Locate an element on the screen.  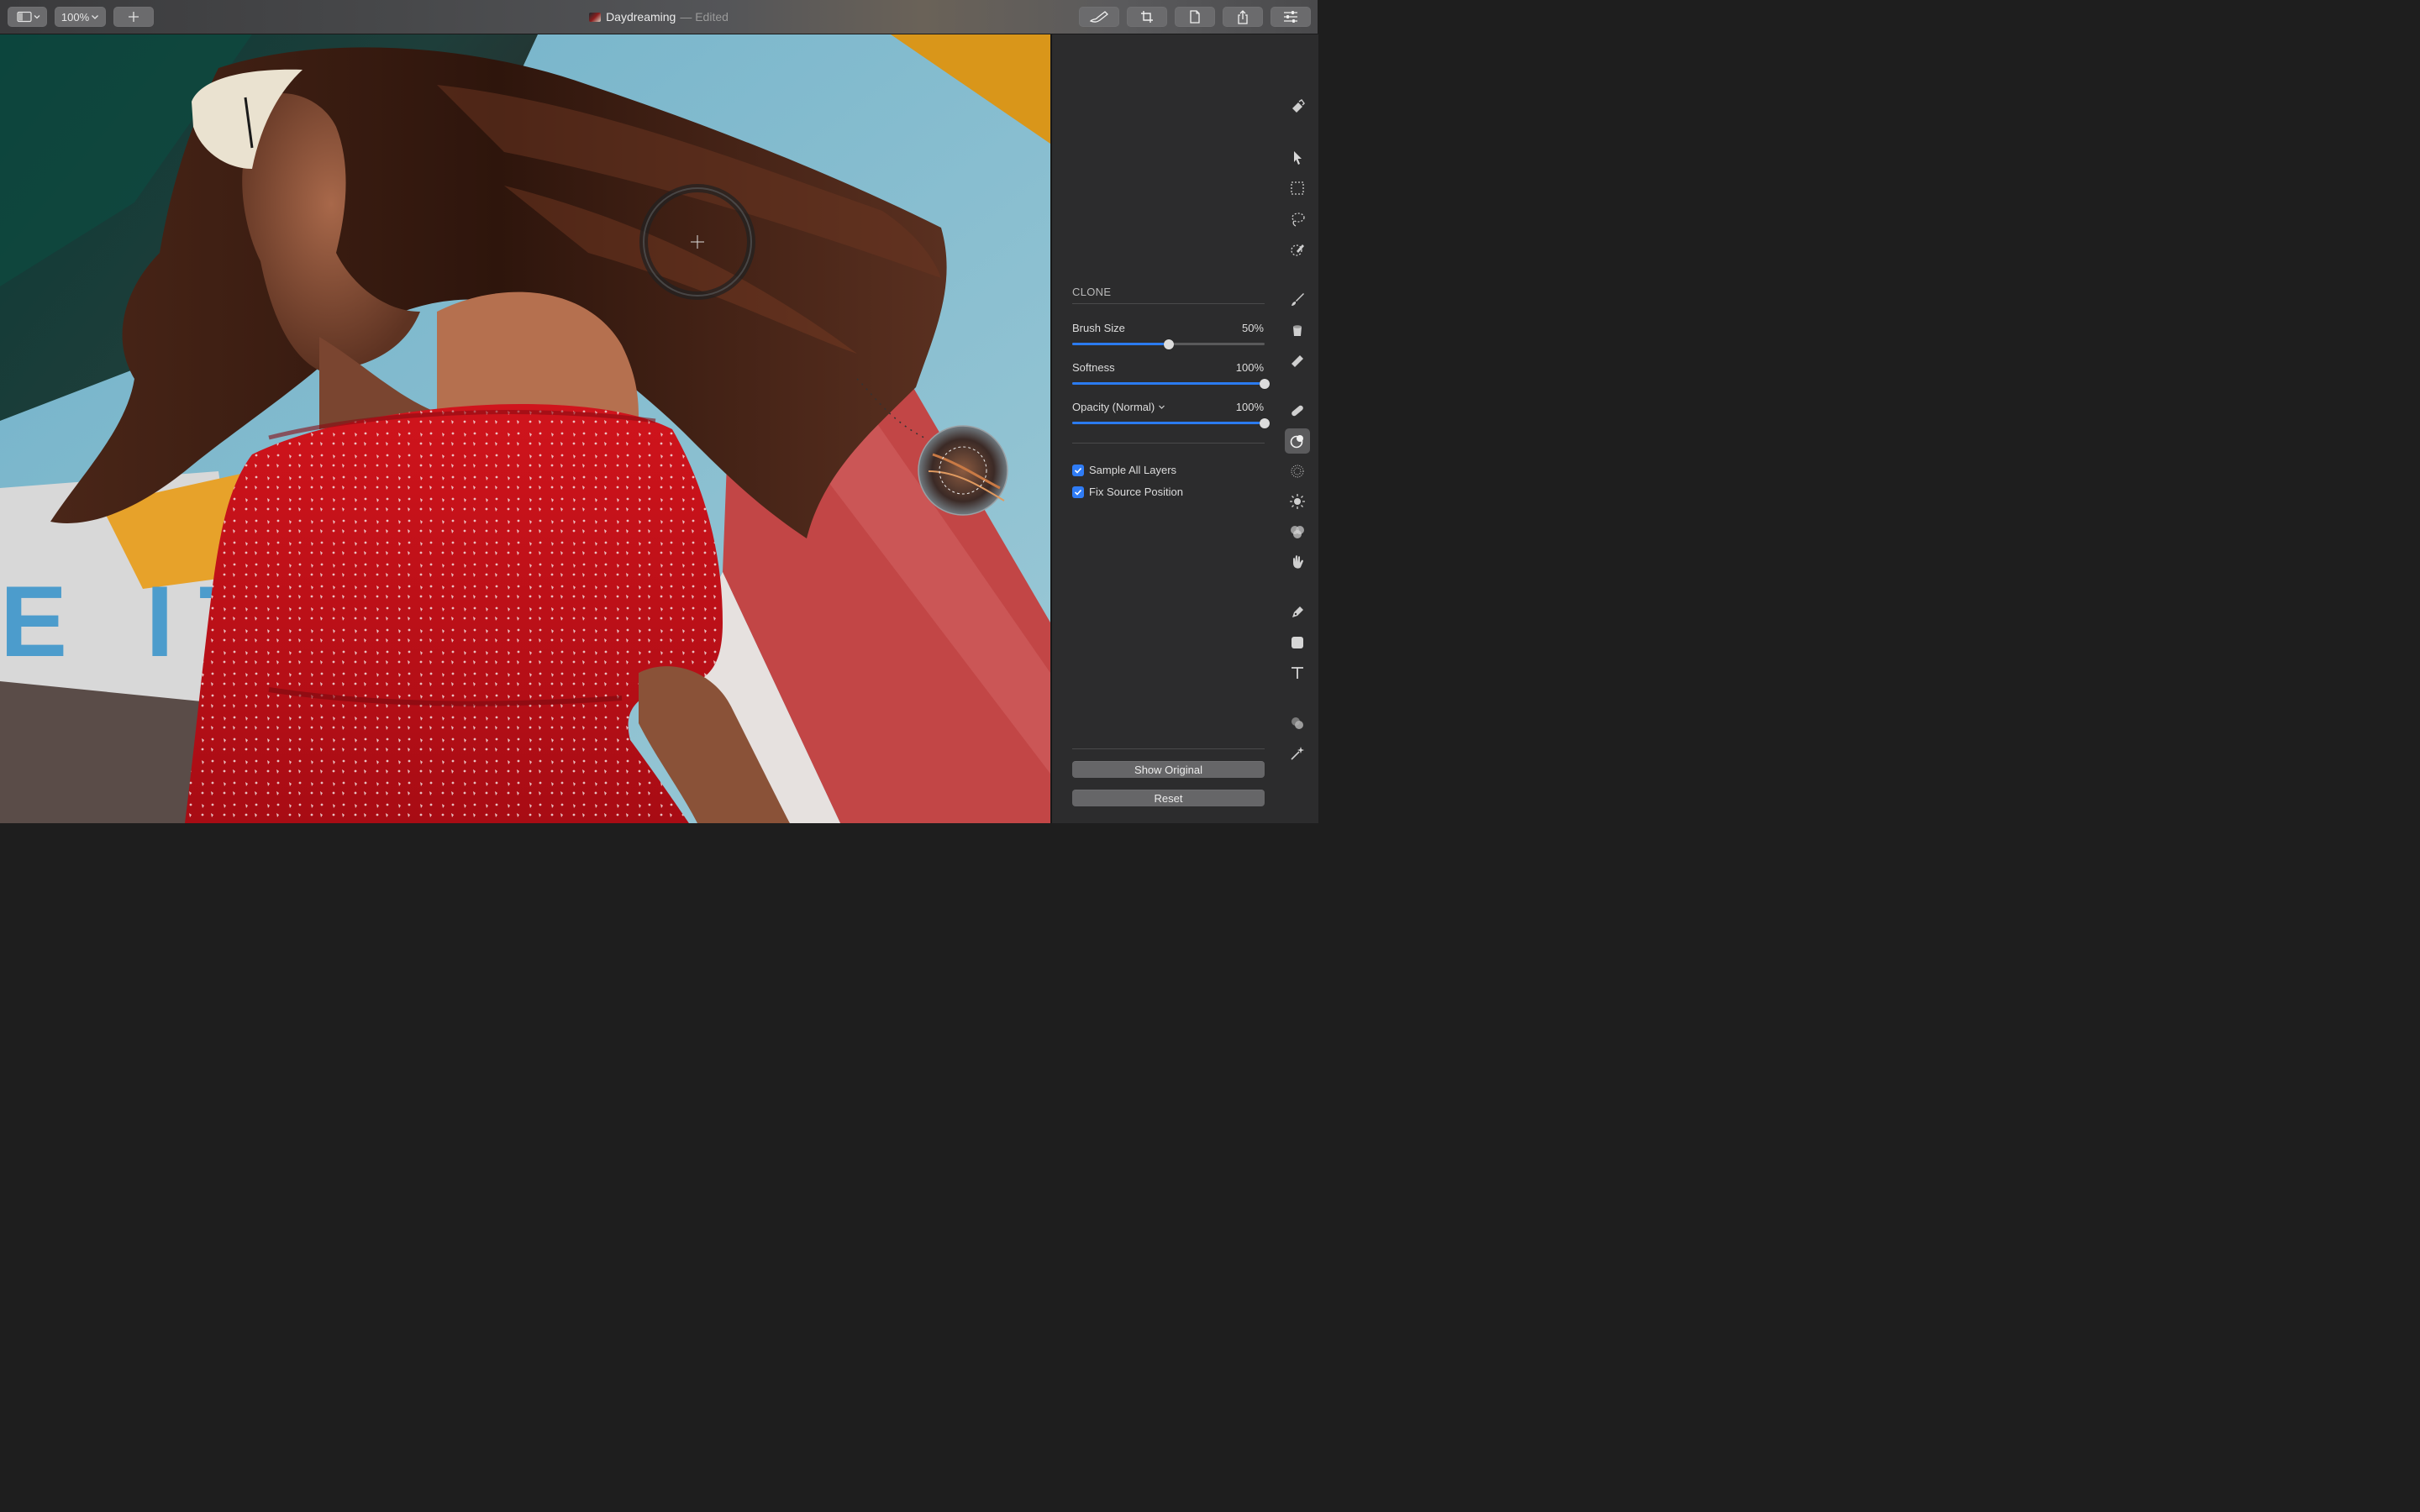
tool-paint-brush is located at coordinates (1297, 299).